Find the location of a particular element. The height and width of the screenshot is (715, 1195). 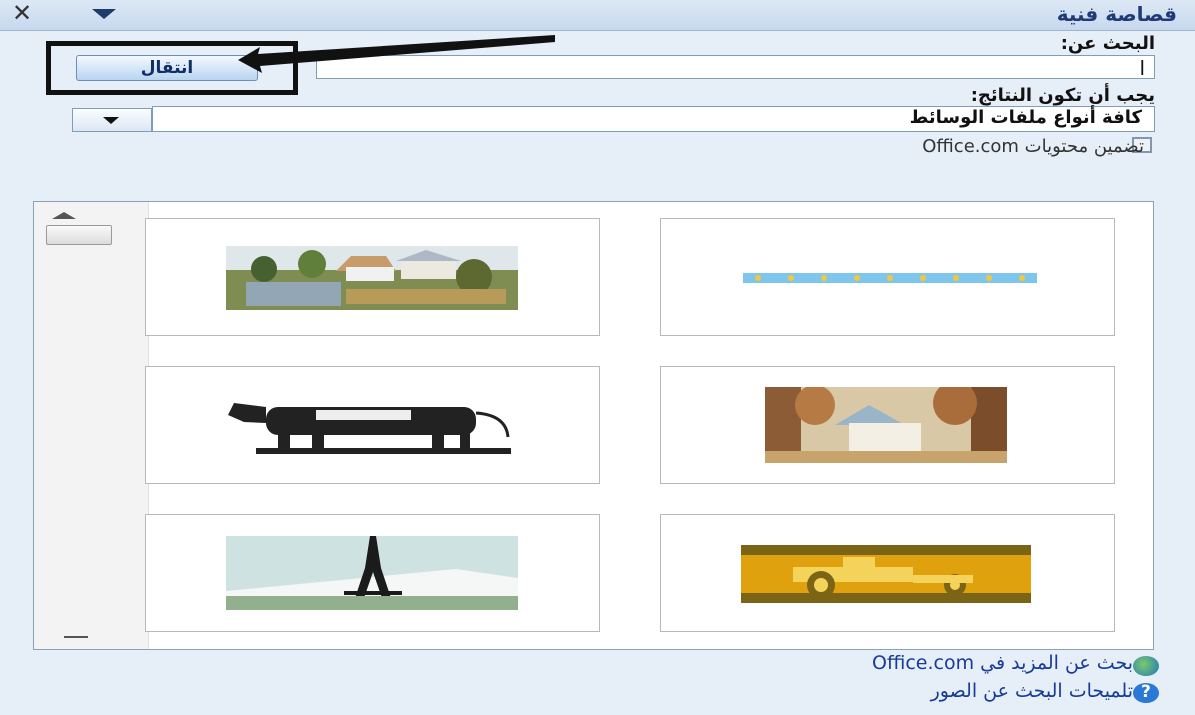

search-tips-link: تلميحات البحث عن الصور is located at coordinates (1032, 691).